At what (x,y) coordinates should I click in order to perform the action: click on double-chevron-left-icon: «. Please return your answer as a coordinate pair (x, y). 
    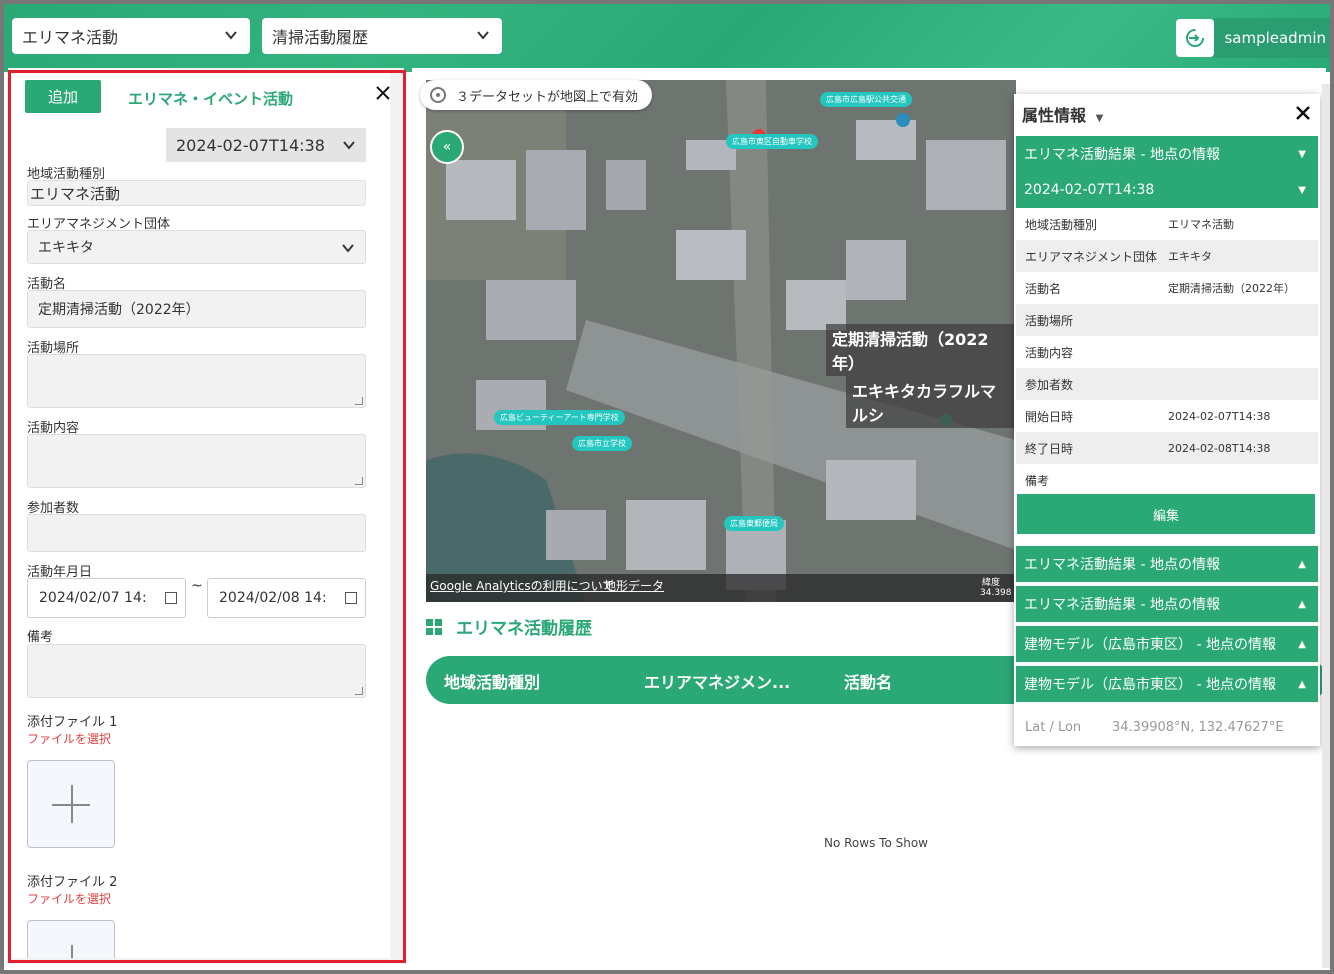
    Looking at the image, I should click on (447, 147).